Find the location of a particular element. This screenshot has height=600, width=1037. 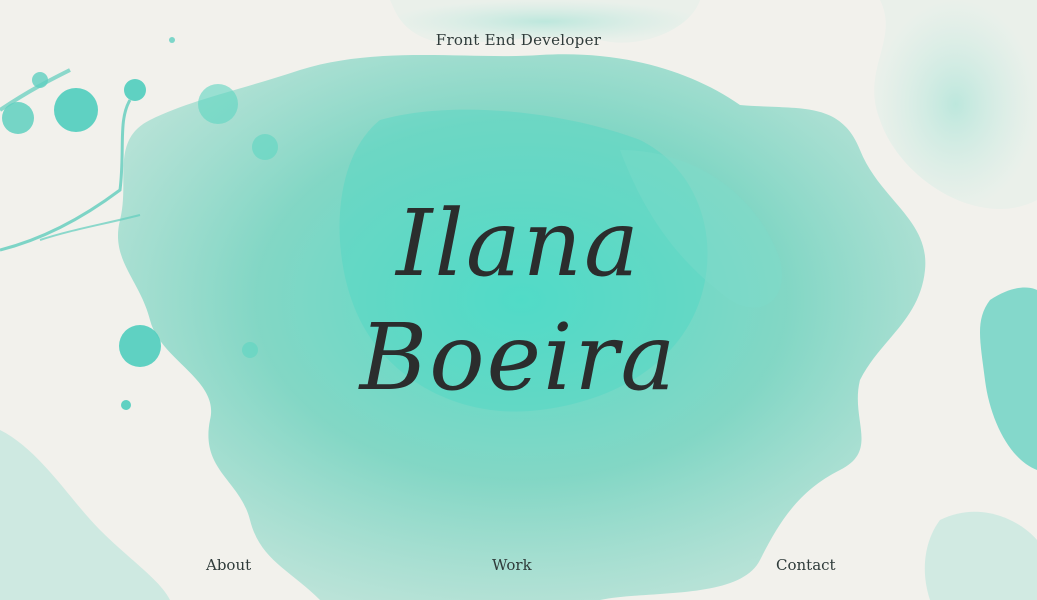

nav-link-about: About is located at coordinates (228, 565).